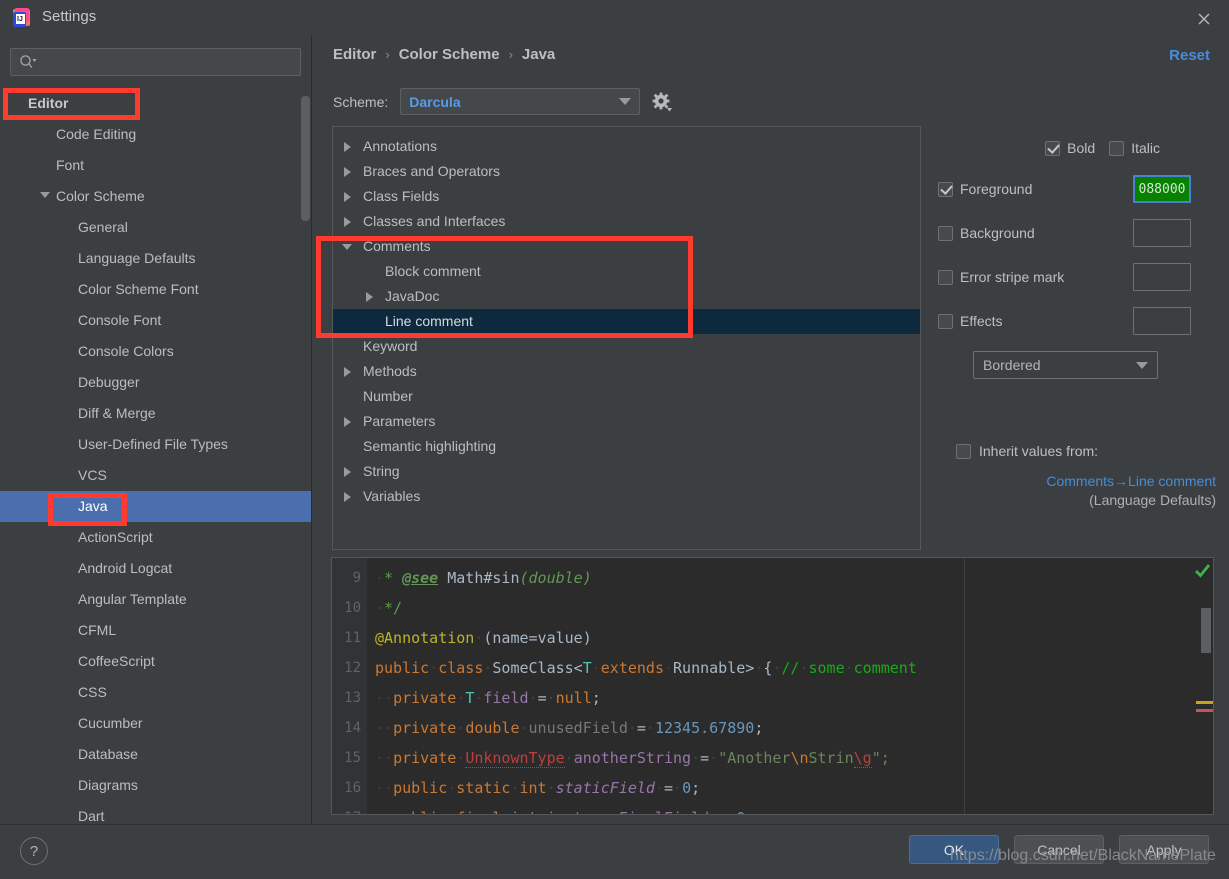 This screenshot has width=1229, height=879. I want to click on sidebar-item-label: CSS, so click(92, 692).